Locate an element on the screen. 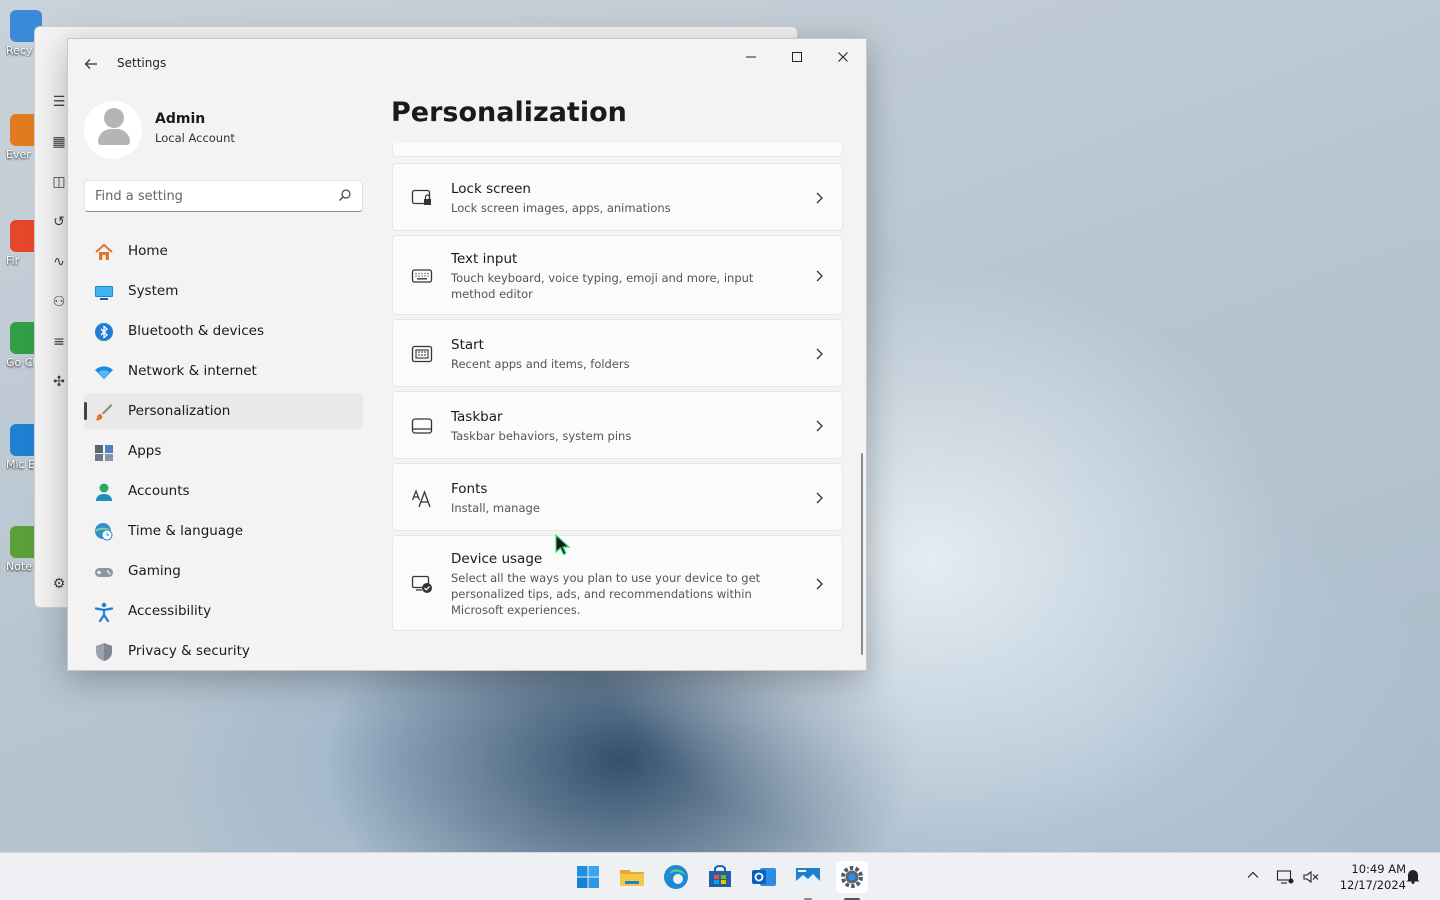 Image resolution: width=1440 pixels, height=900 pixels. card-start: Start Recent apps and items, folders is located at coordinates (617, 353).